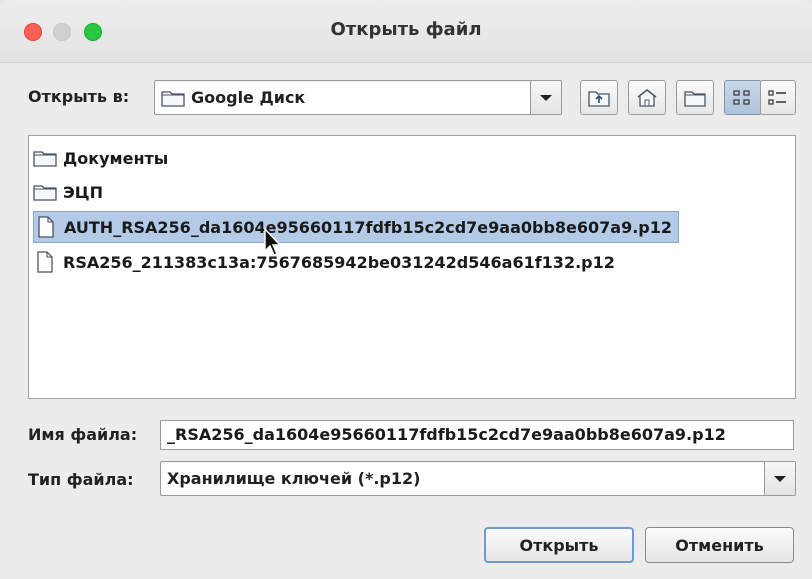 Image resolution: width=812 pixels, height=579 pixels. I want to click on open-button: Открыть, so click(559, 545).